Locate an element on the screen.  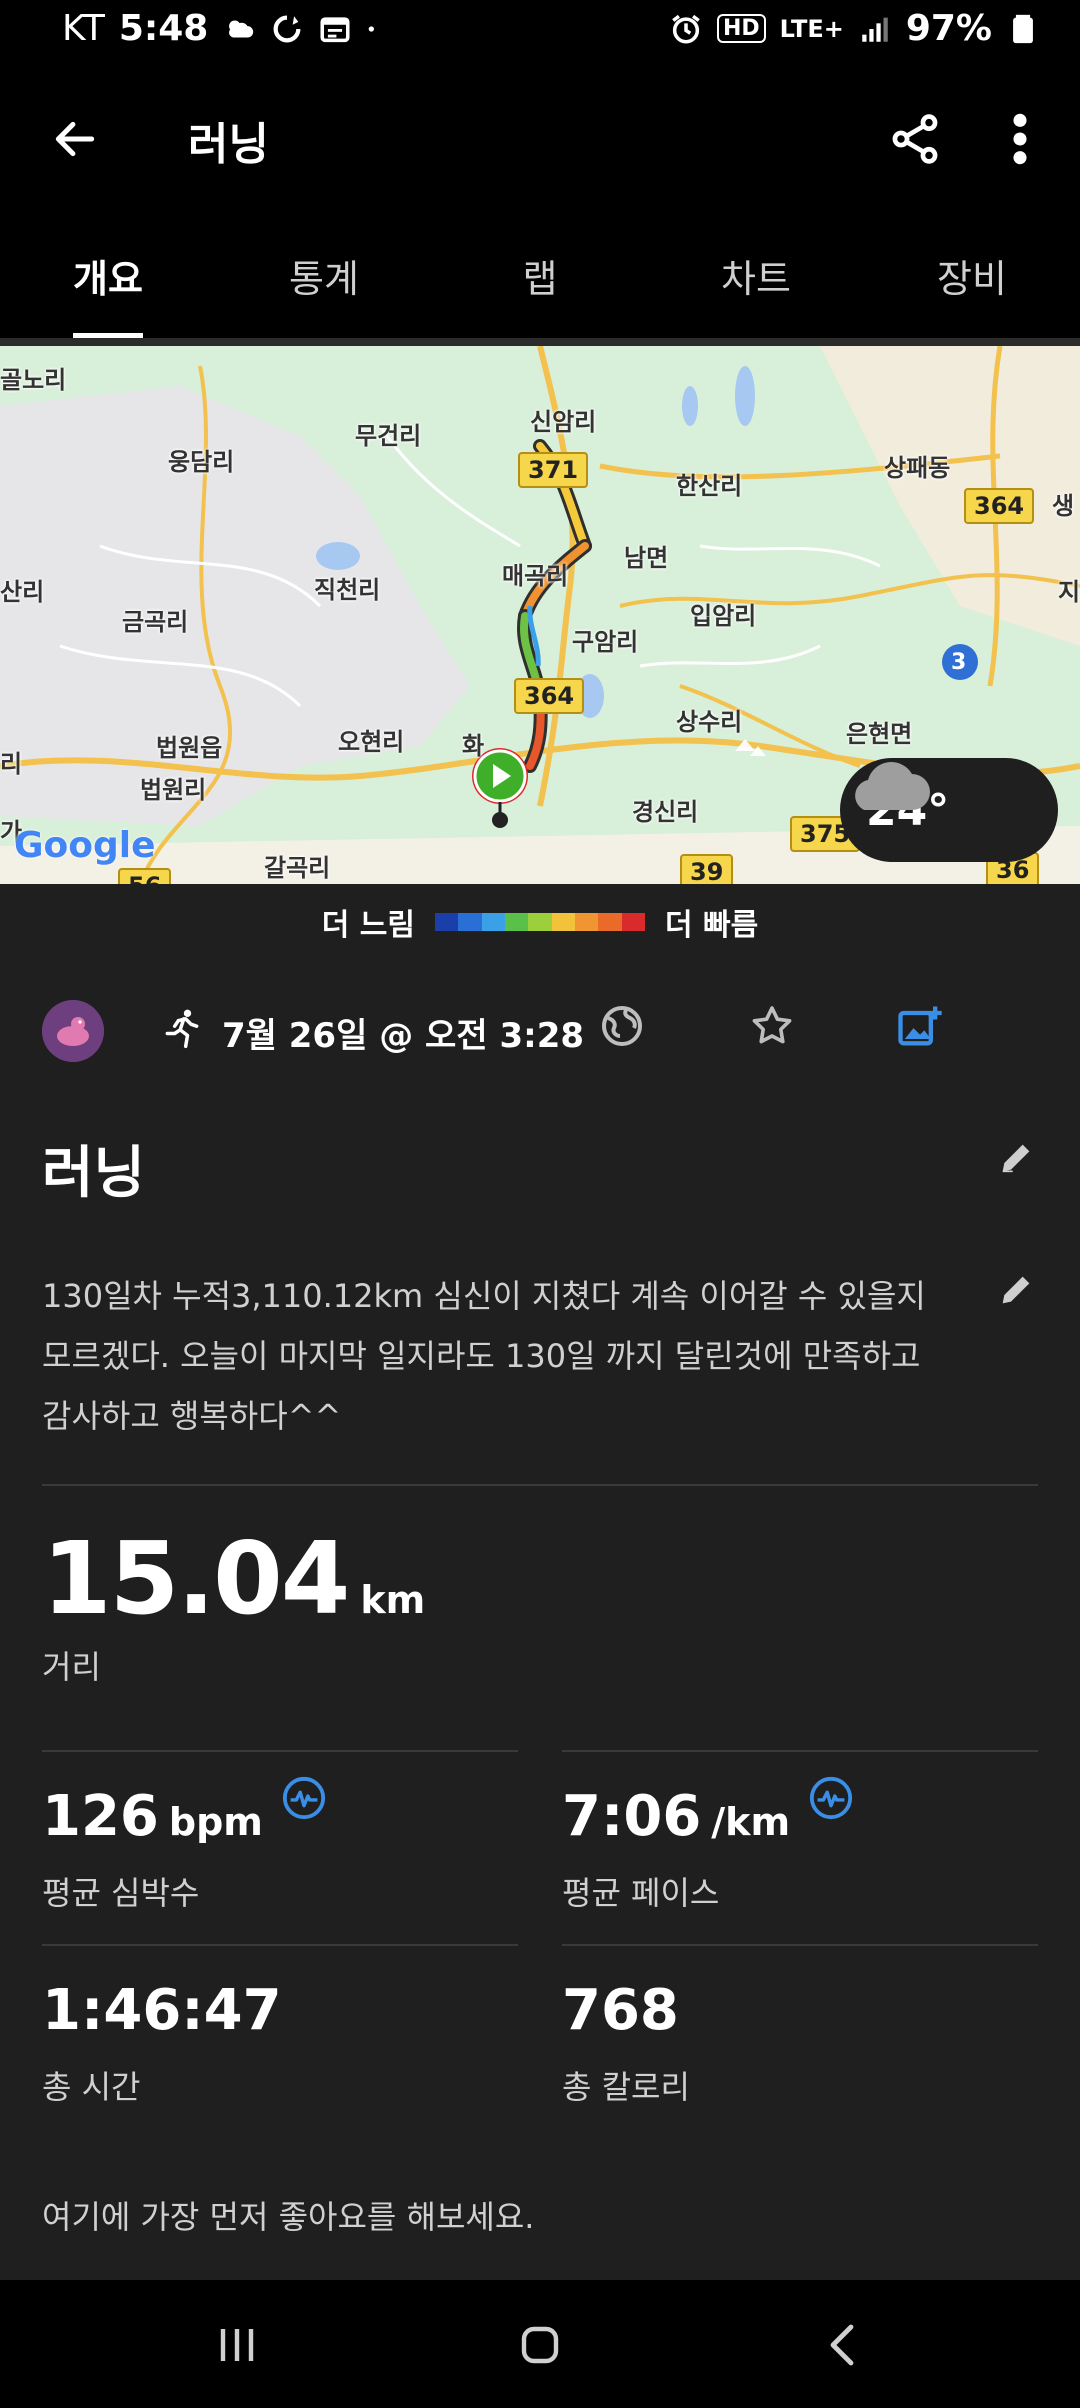
avatar-image is located at coordinates (73, 1031).